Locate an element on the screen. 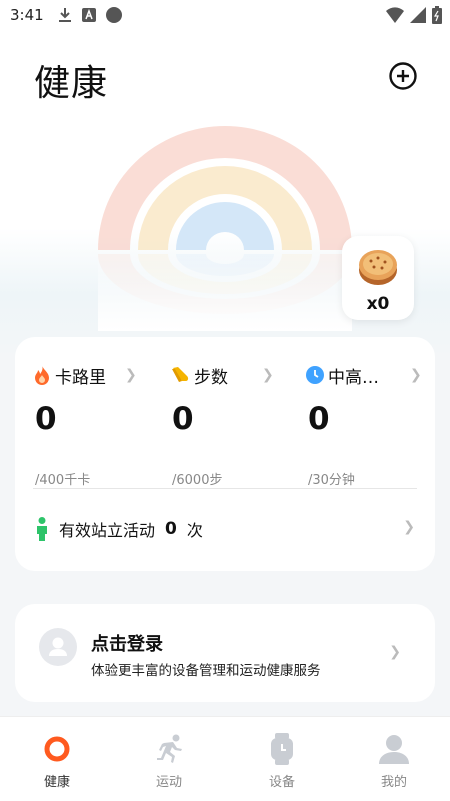  login-subtitle: 体验更丰富的设备管理和运动健康服务 is located at coordinates (206, 671).